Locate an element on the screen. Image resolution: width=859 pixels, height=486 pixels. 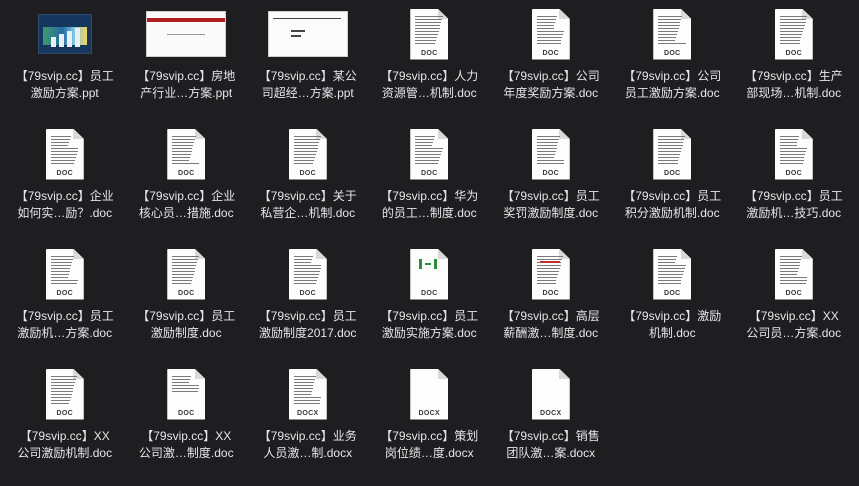
file-item: 【79svip.cc】某公 司超经…方案.ppt is located at coordinates (308, 66).